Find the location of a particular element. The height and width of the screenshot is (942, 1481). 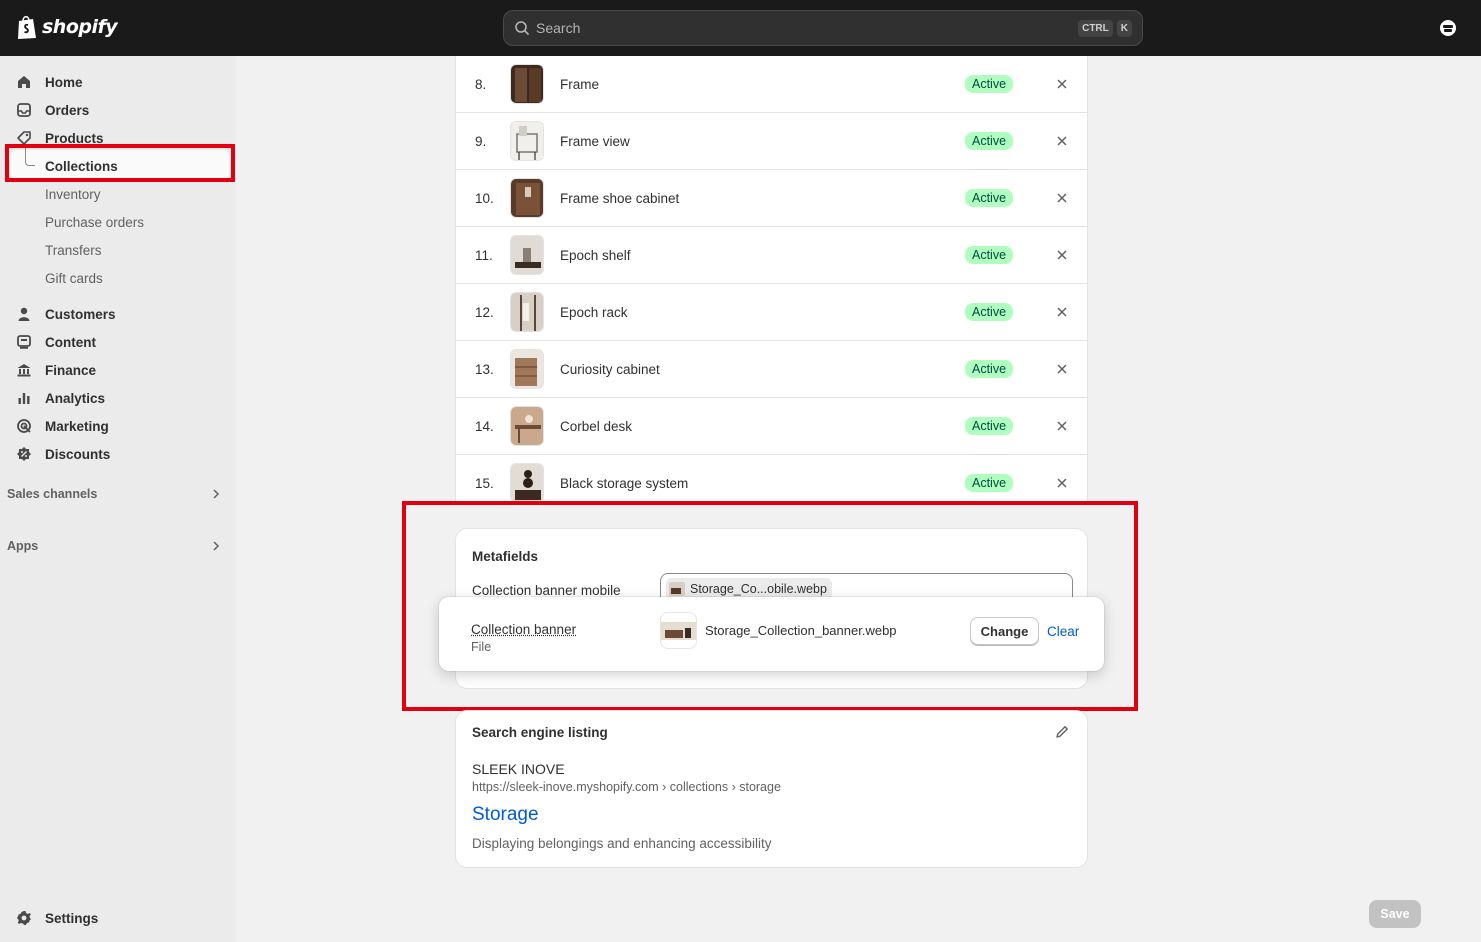

nav-customers-label: Customers is located at coordinates (80, 314).